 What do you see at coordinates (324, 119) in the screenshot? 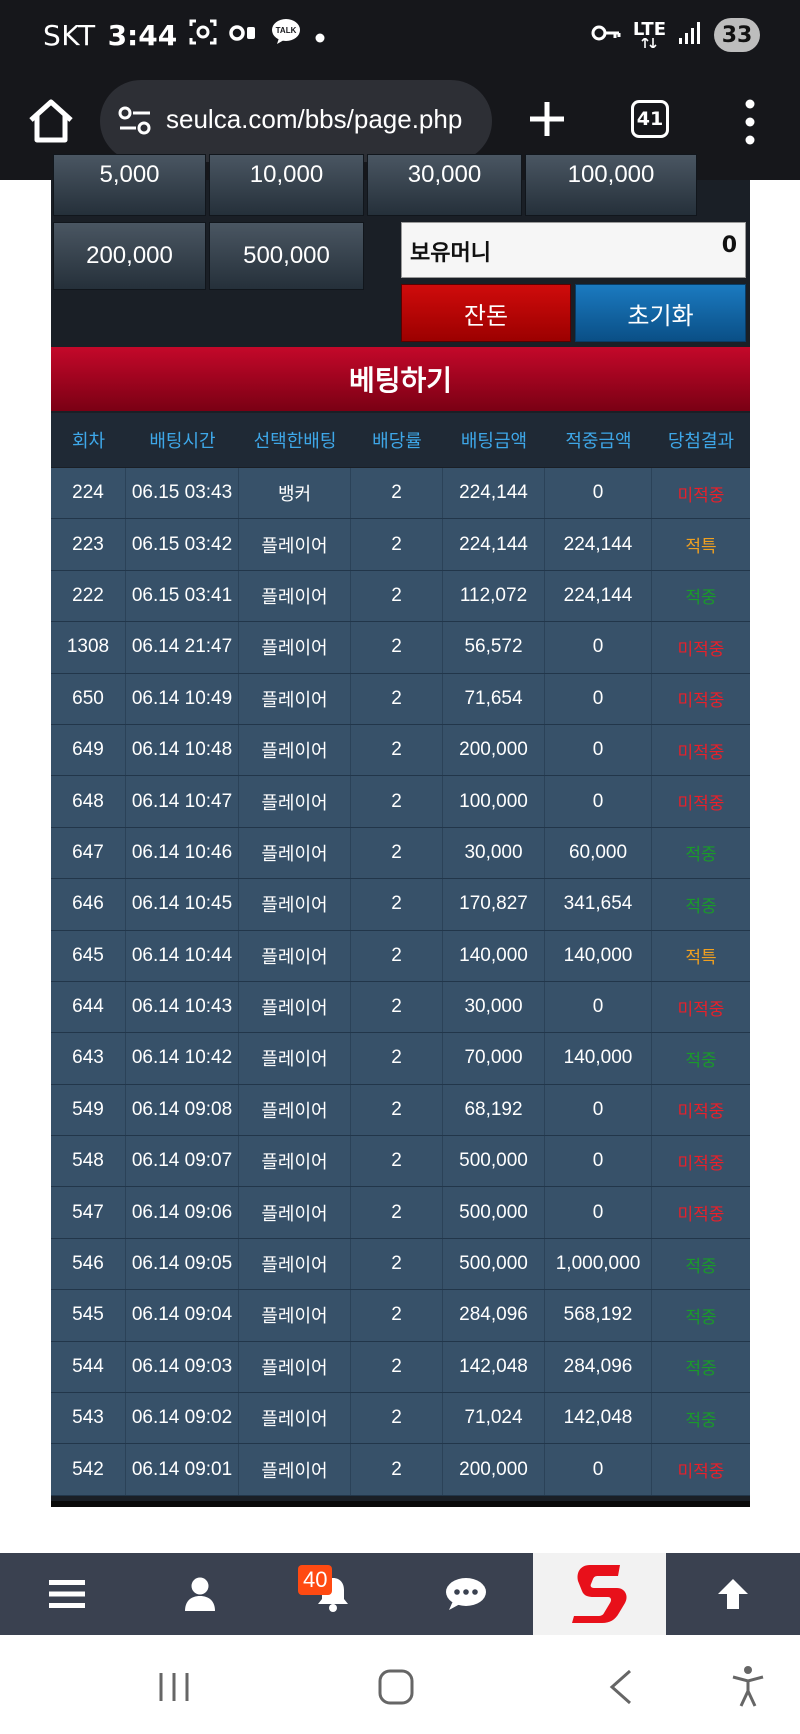
I see `url-text: seulca.com/bbs/page.php` at bounding box center [324, 119].